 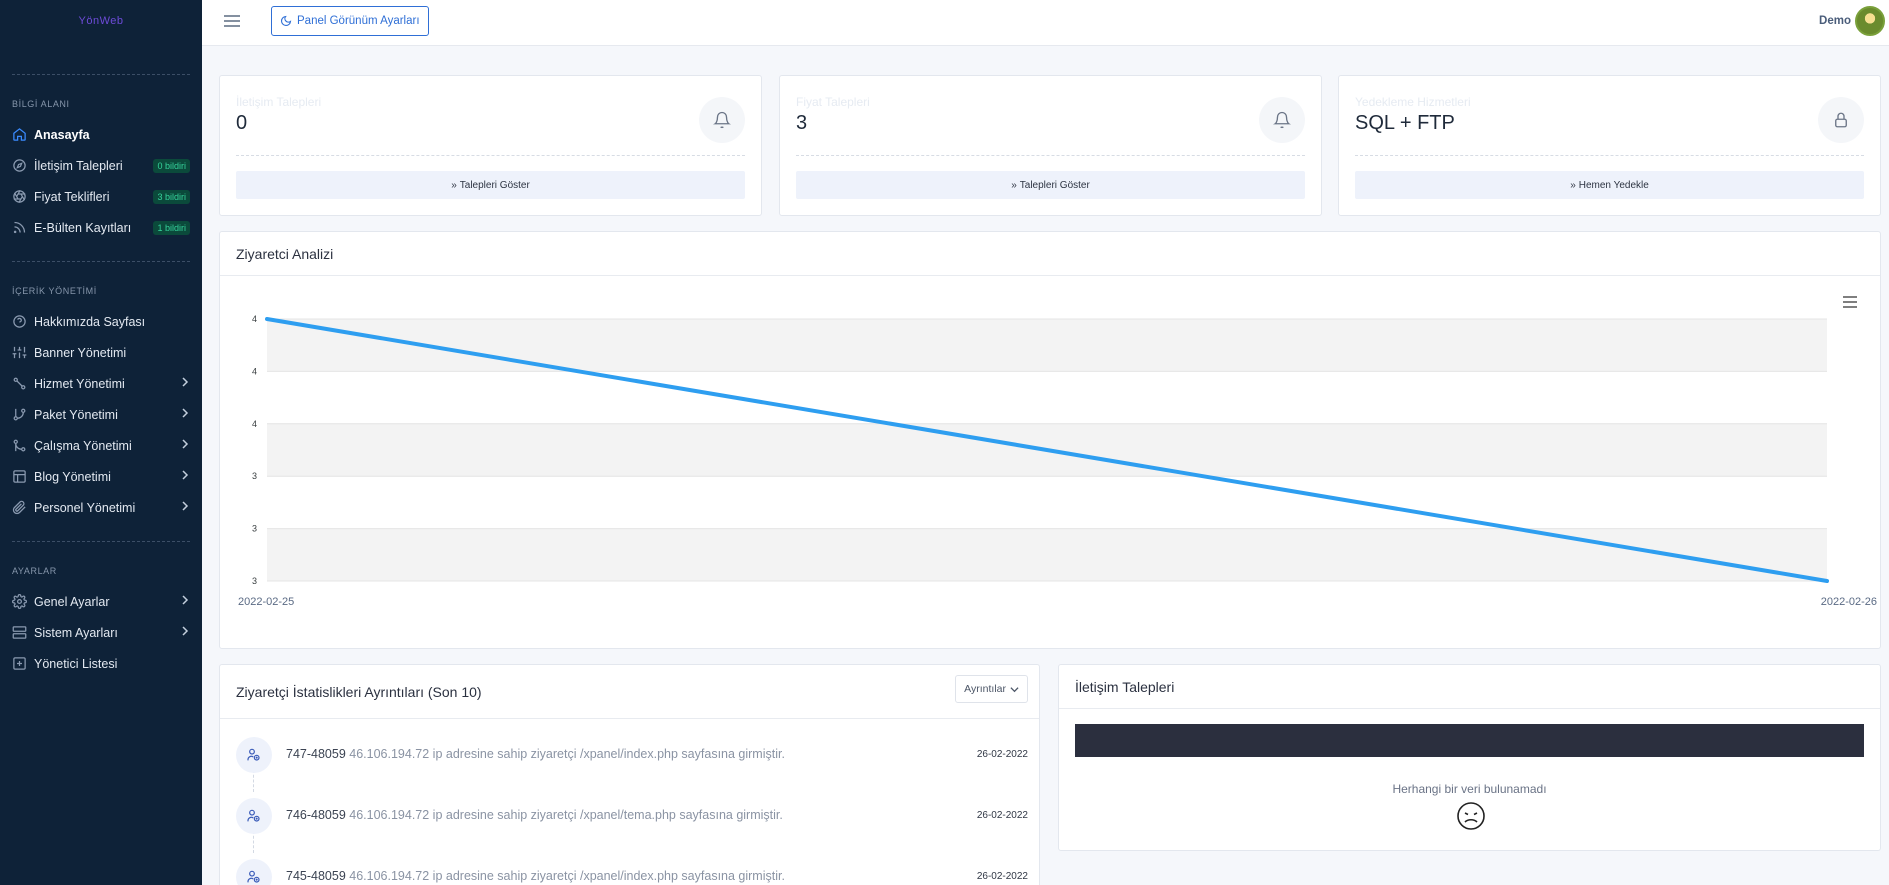 What do you see at coordinates (19, 507) in the screenshot?
I see `paperclip-icon` at bounding box center [19, 507].